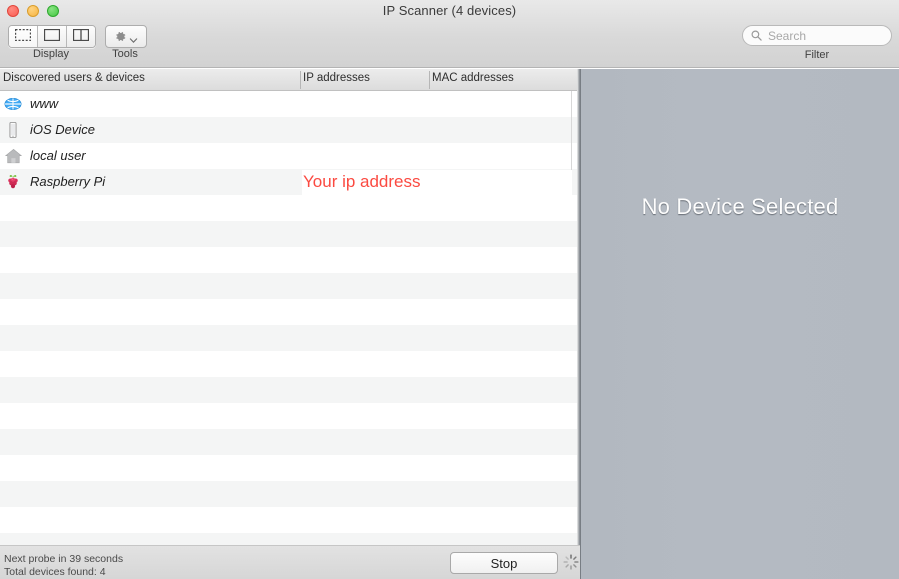 The height and width of the screenshot is (579, 899). Describe the element at coordinates (58, 155) in the screenshot. I see `device-name: local user` at that location.